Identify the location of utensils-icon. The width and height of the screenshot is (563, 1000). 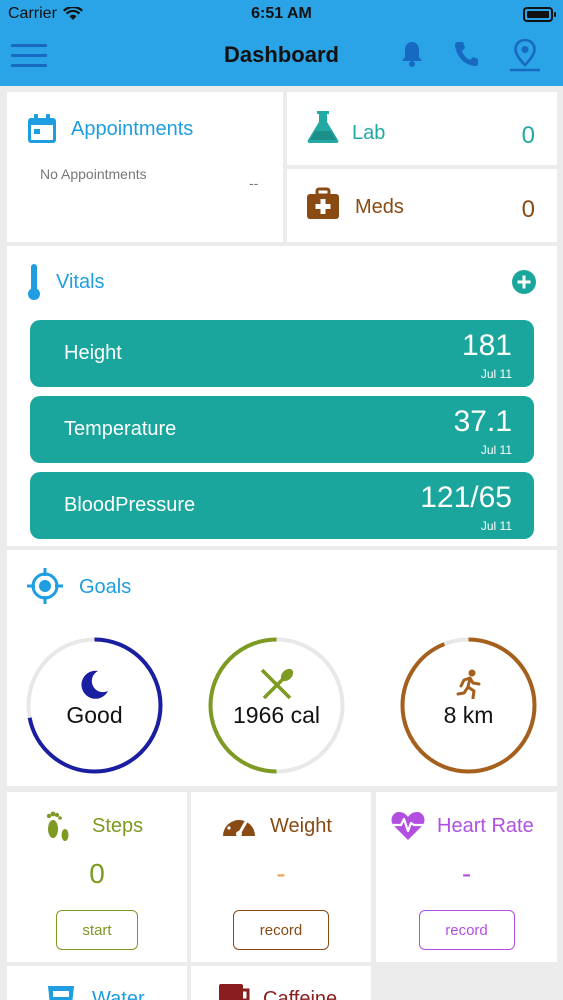
(277, 684).